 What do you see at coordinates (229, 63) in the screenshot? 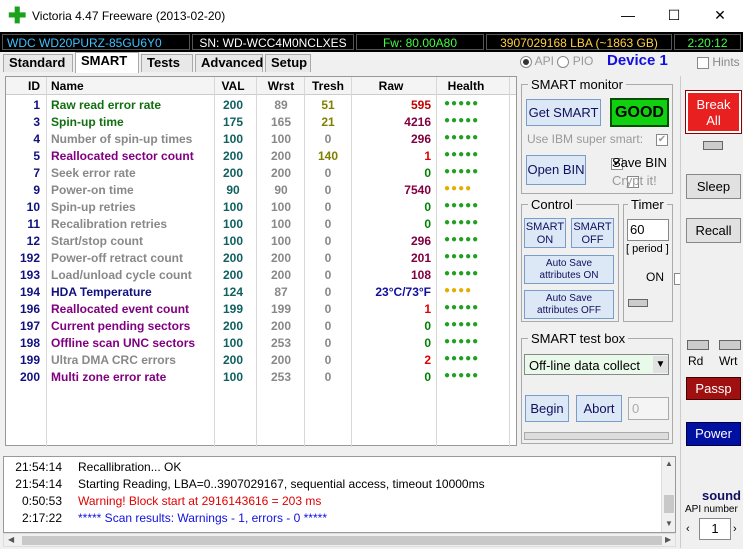
I see `tab-advanced: Advanced` at bounding box center [229, 63].